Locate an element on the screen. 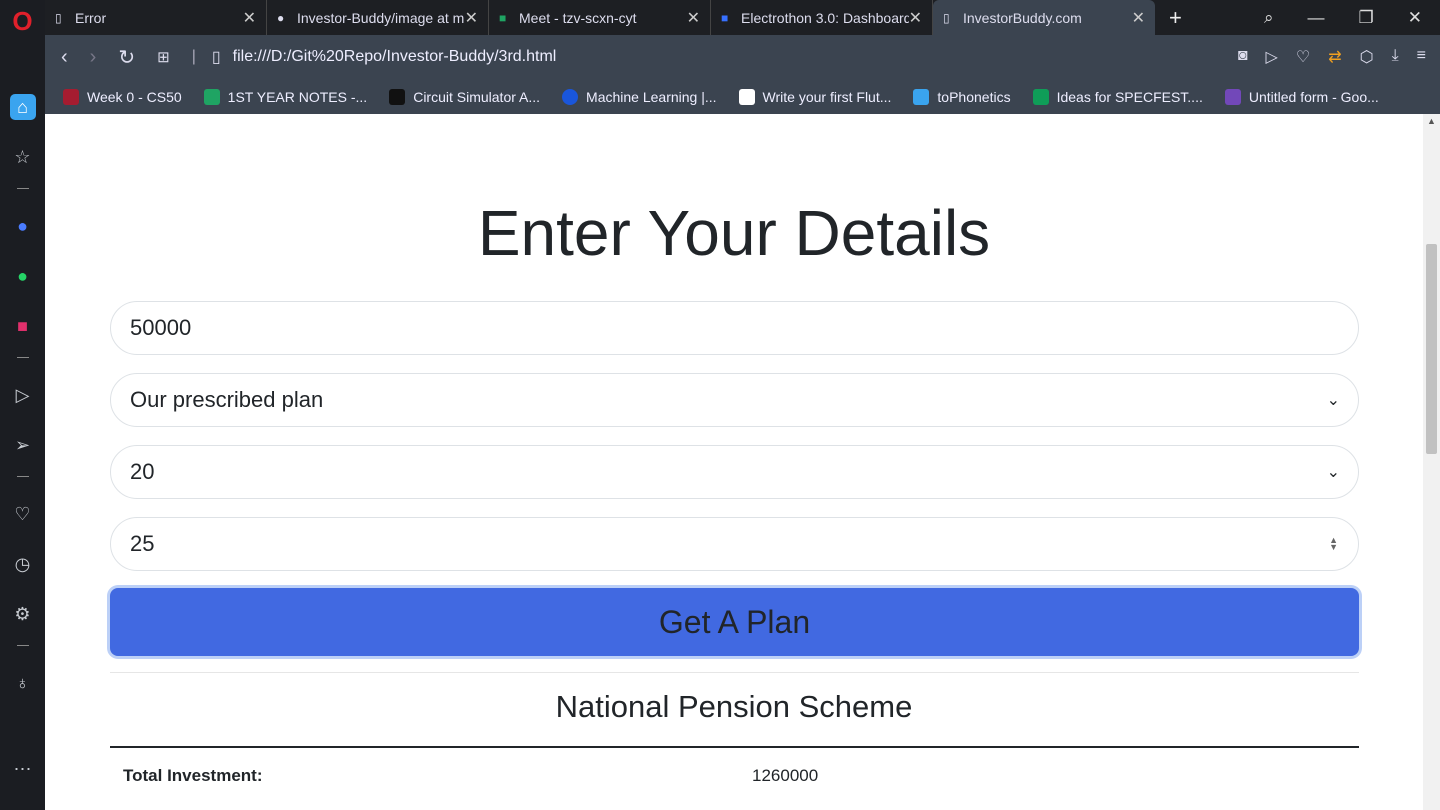 The image size is (1440, 810). search-icon: ⌕ is located at coordinates (1269, 18).